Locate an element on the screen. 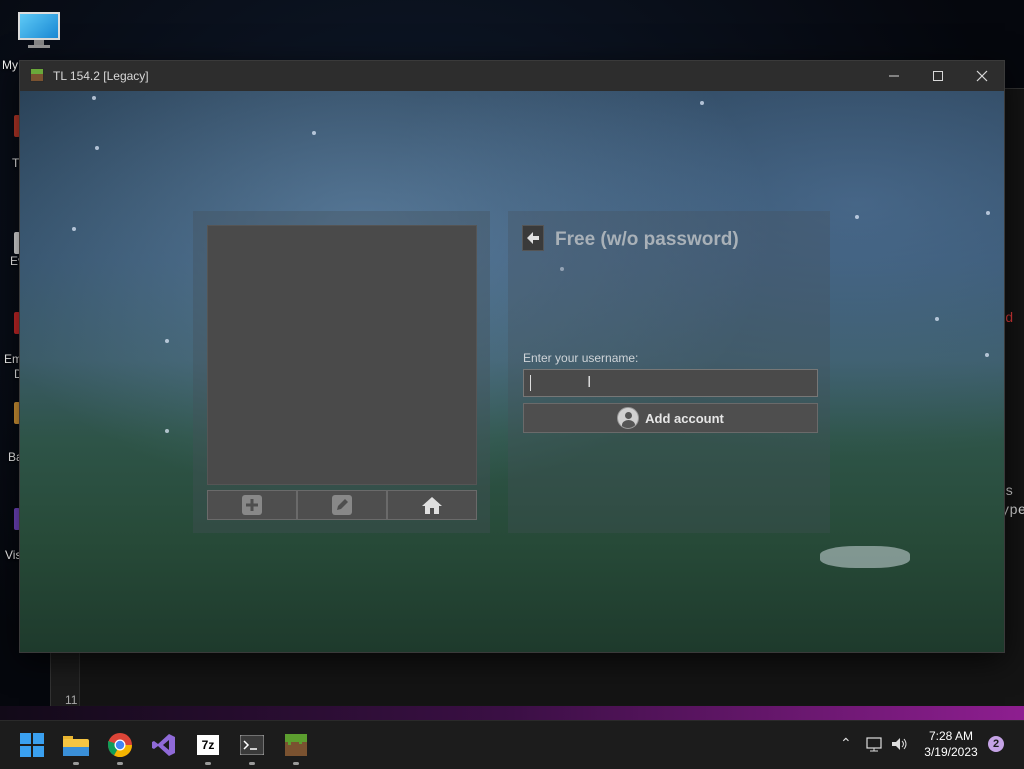 Image resolution: width=1024 pixels, height=769 pixels. start-button is located at coordinates (32, 745).